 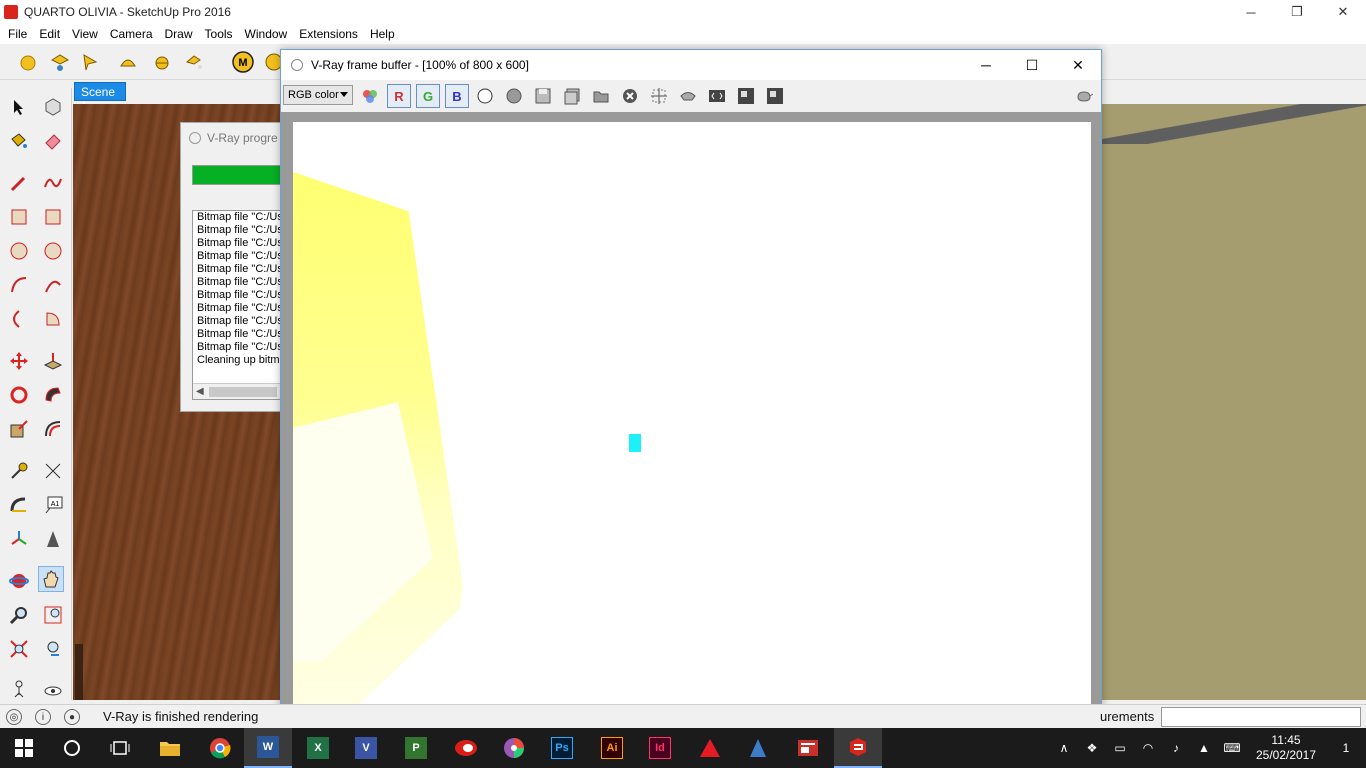 What do you see at coordinates (19, 429) in the screenshot?
I see `scale-tool` at bounding box center [19, 429].